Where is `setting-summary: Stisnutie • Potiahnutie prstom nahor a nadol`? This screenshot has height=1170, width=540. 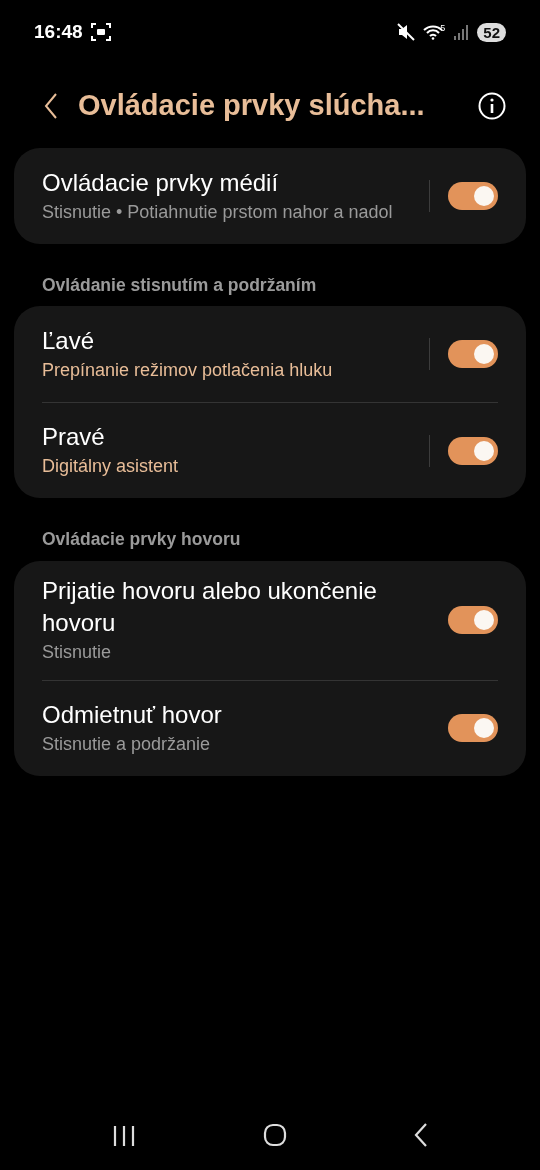 setting-summary: Stisnutie • Potiahnutie prstom nahor a nadol is located at coordinates (218, 212).